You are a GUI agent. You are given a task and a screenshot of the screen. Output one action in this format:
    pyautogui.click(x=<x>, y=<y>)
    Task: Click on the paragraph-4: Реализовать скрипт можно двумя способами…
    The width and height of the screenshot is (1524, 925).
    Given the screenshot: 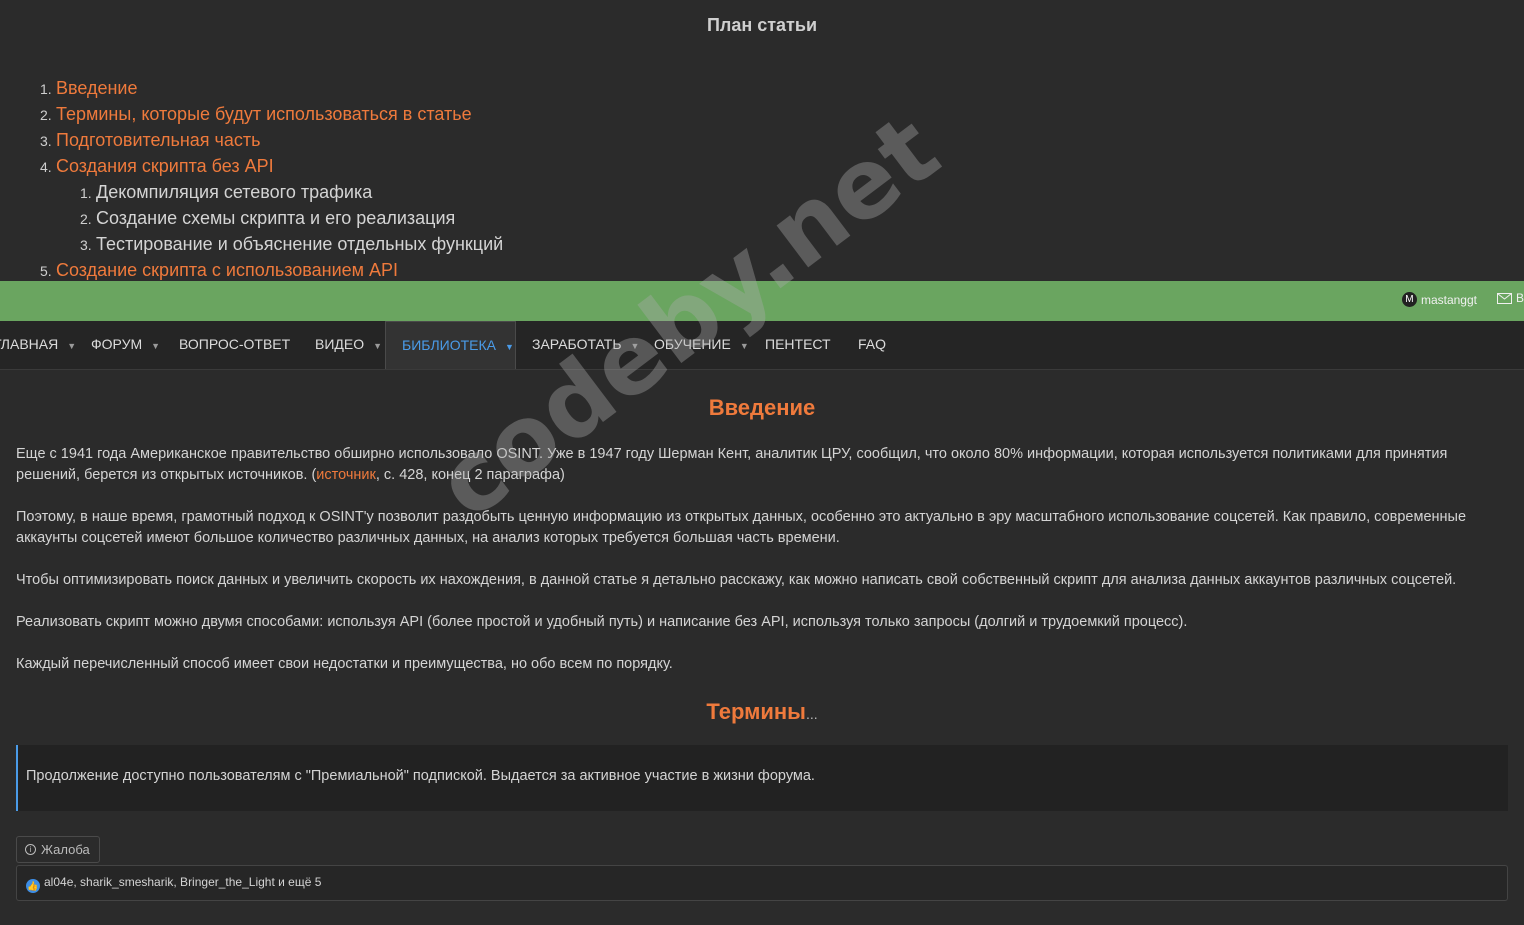 What is the action you would take?
    pyautogui.click(x=602, y=622)
    